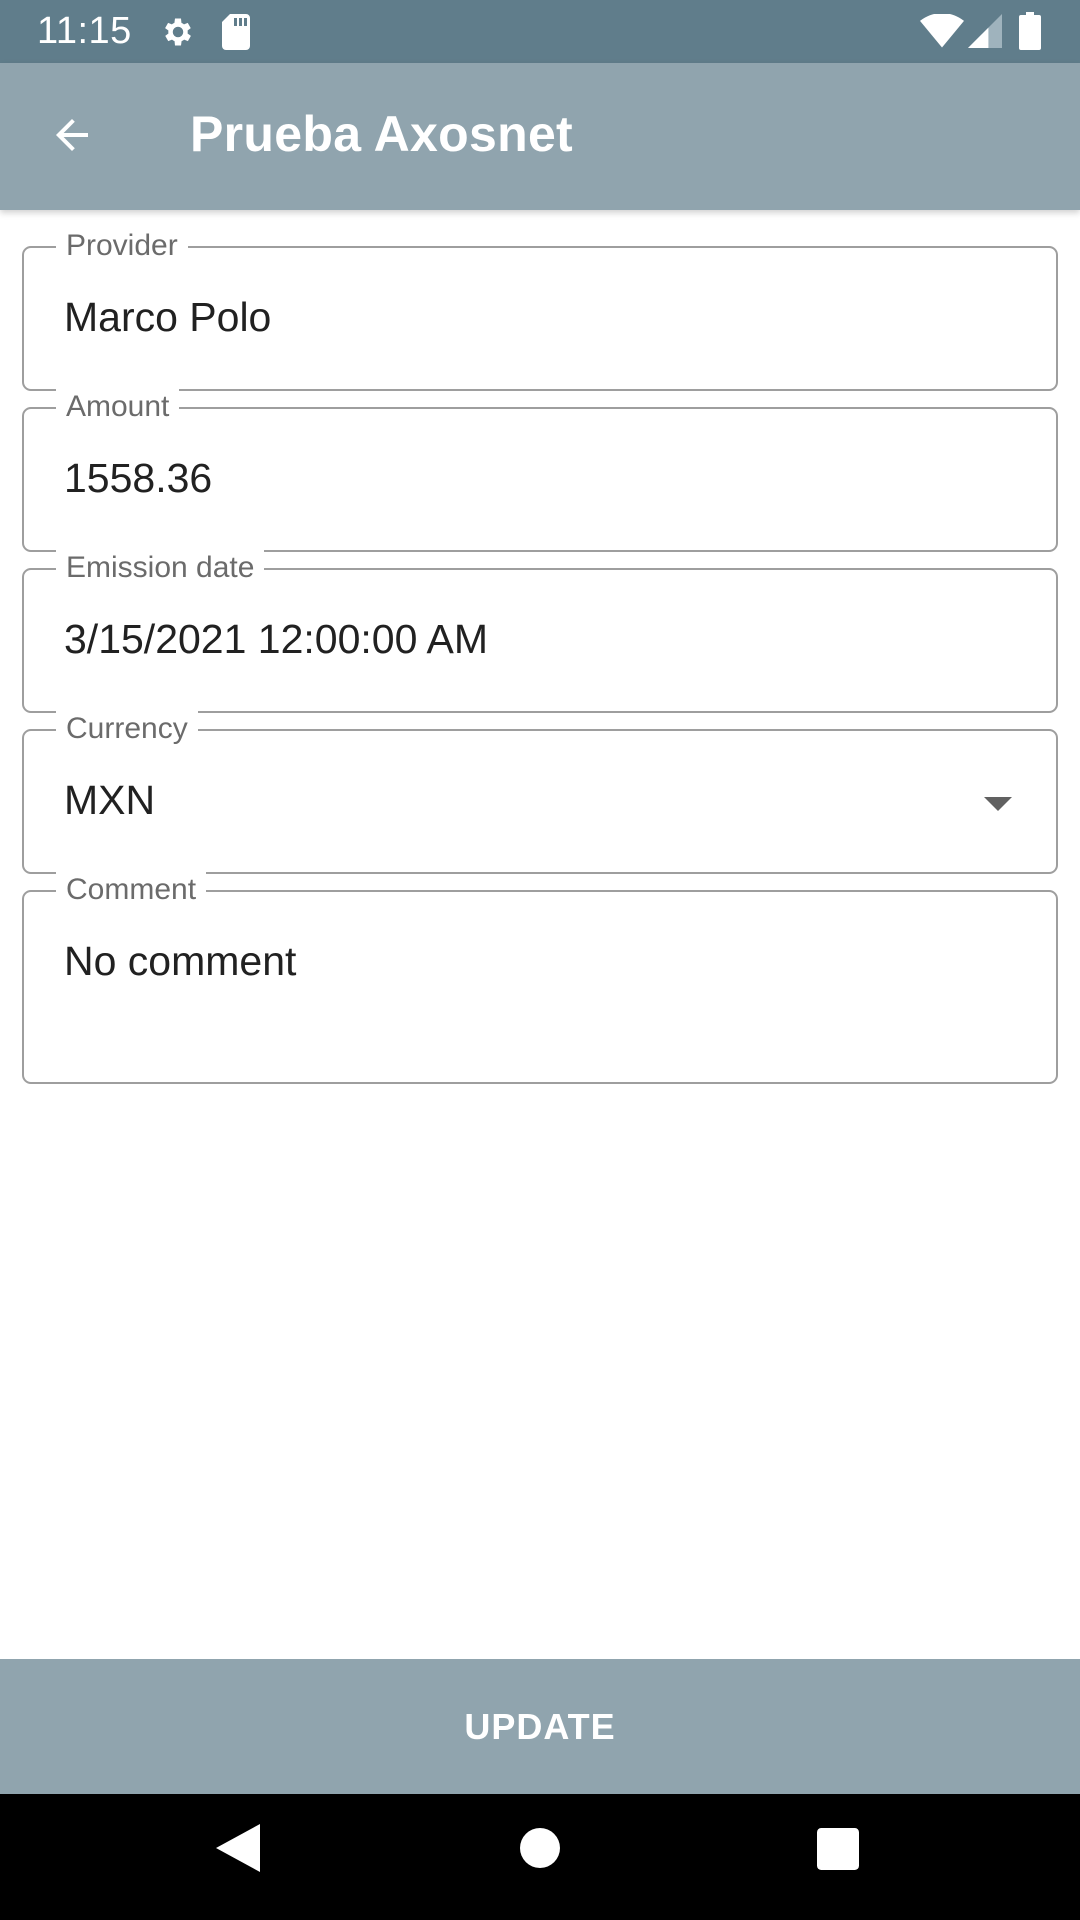 Image resolution: width=1080 pixels, height=1920 pixels. What do you see at coordinates (1030, 33) in the screenshot?
I see `battery-icon` at bounding box center [1030, 33].